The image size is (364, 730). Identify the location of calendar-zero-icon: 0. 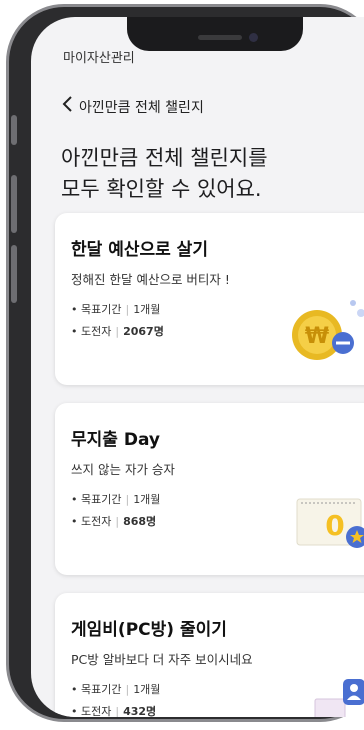
(327, 525).